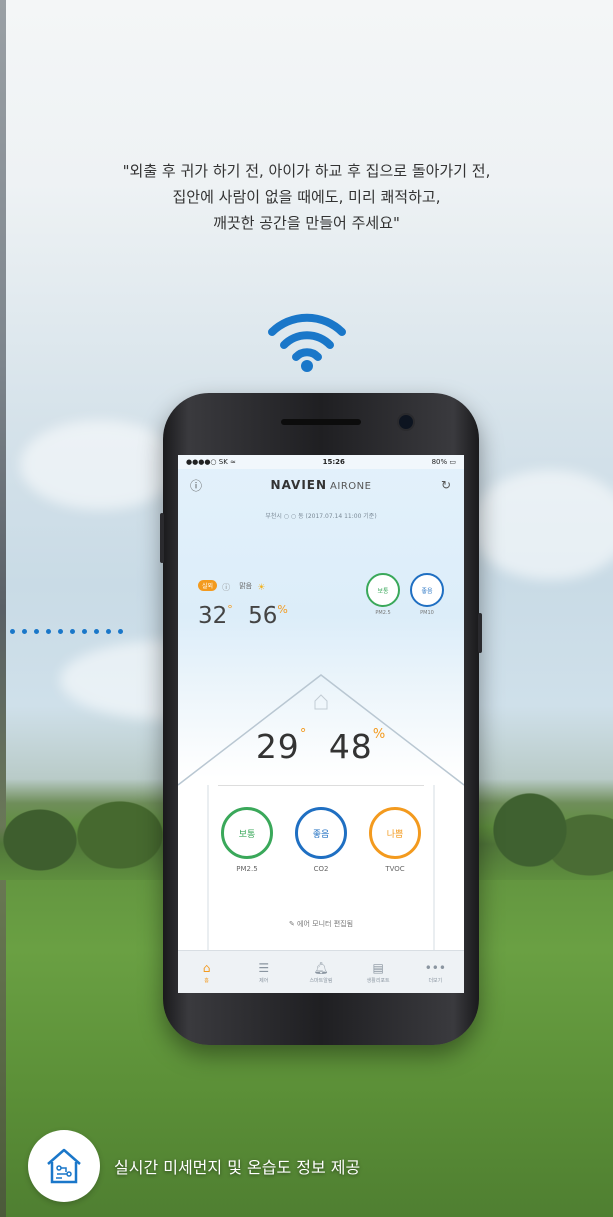  Describe the element at coordinates (321, 785) in the screenshot. I see `divider` at that location.